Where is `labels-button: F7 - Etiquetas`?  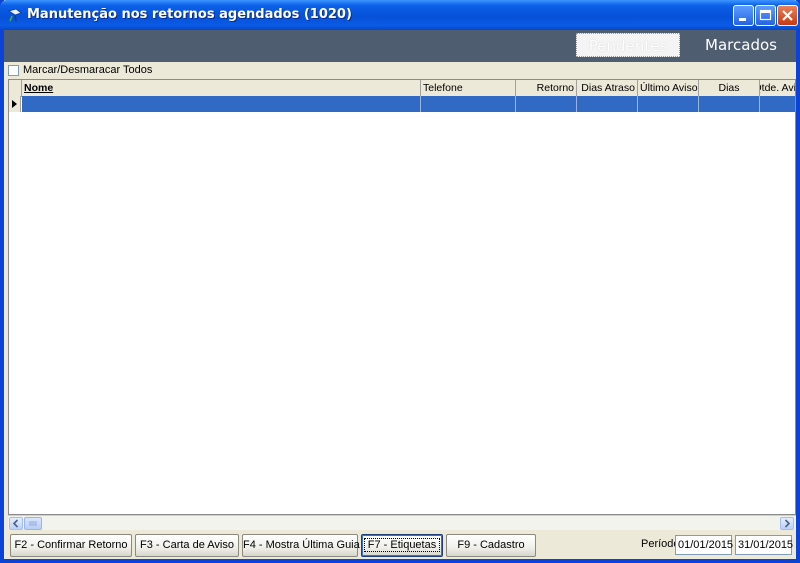
labels-button: F7 - Etiquetas is located at coordinates (402, 545).